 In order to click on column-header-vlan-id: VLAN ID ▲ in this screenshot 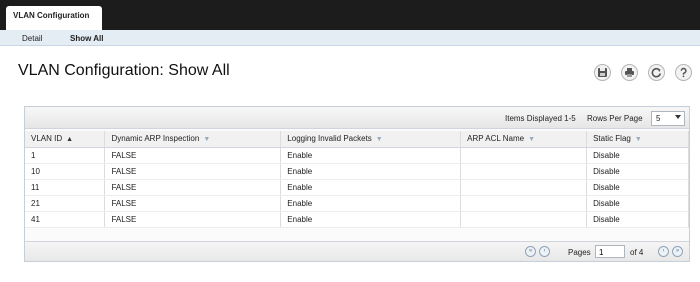, I will do `click(65, 139)`.